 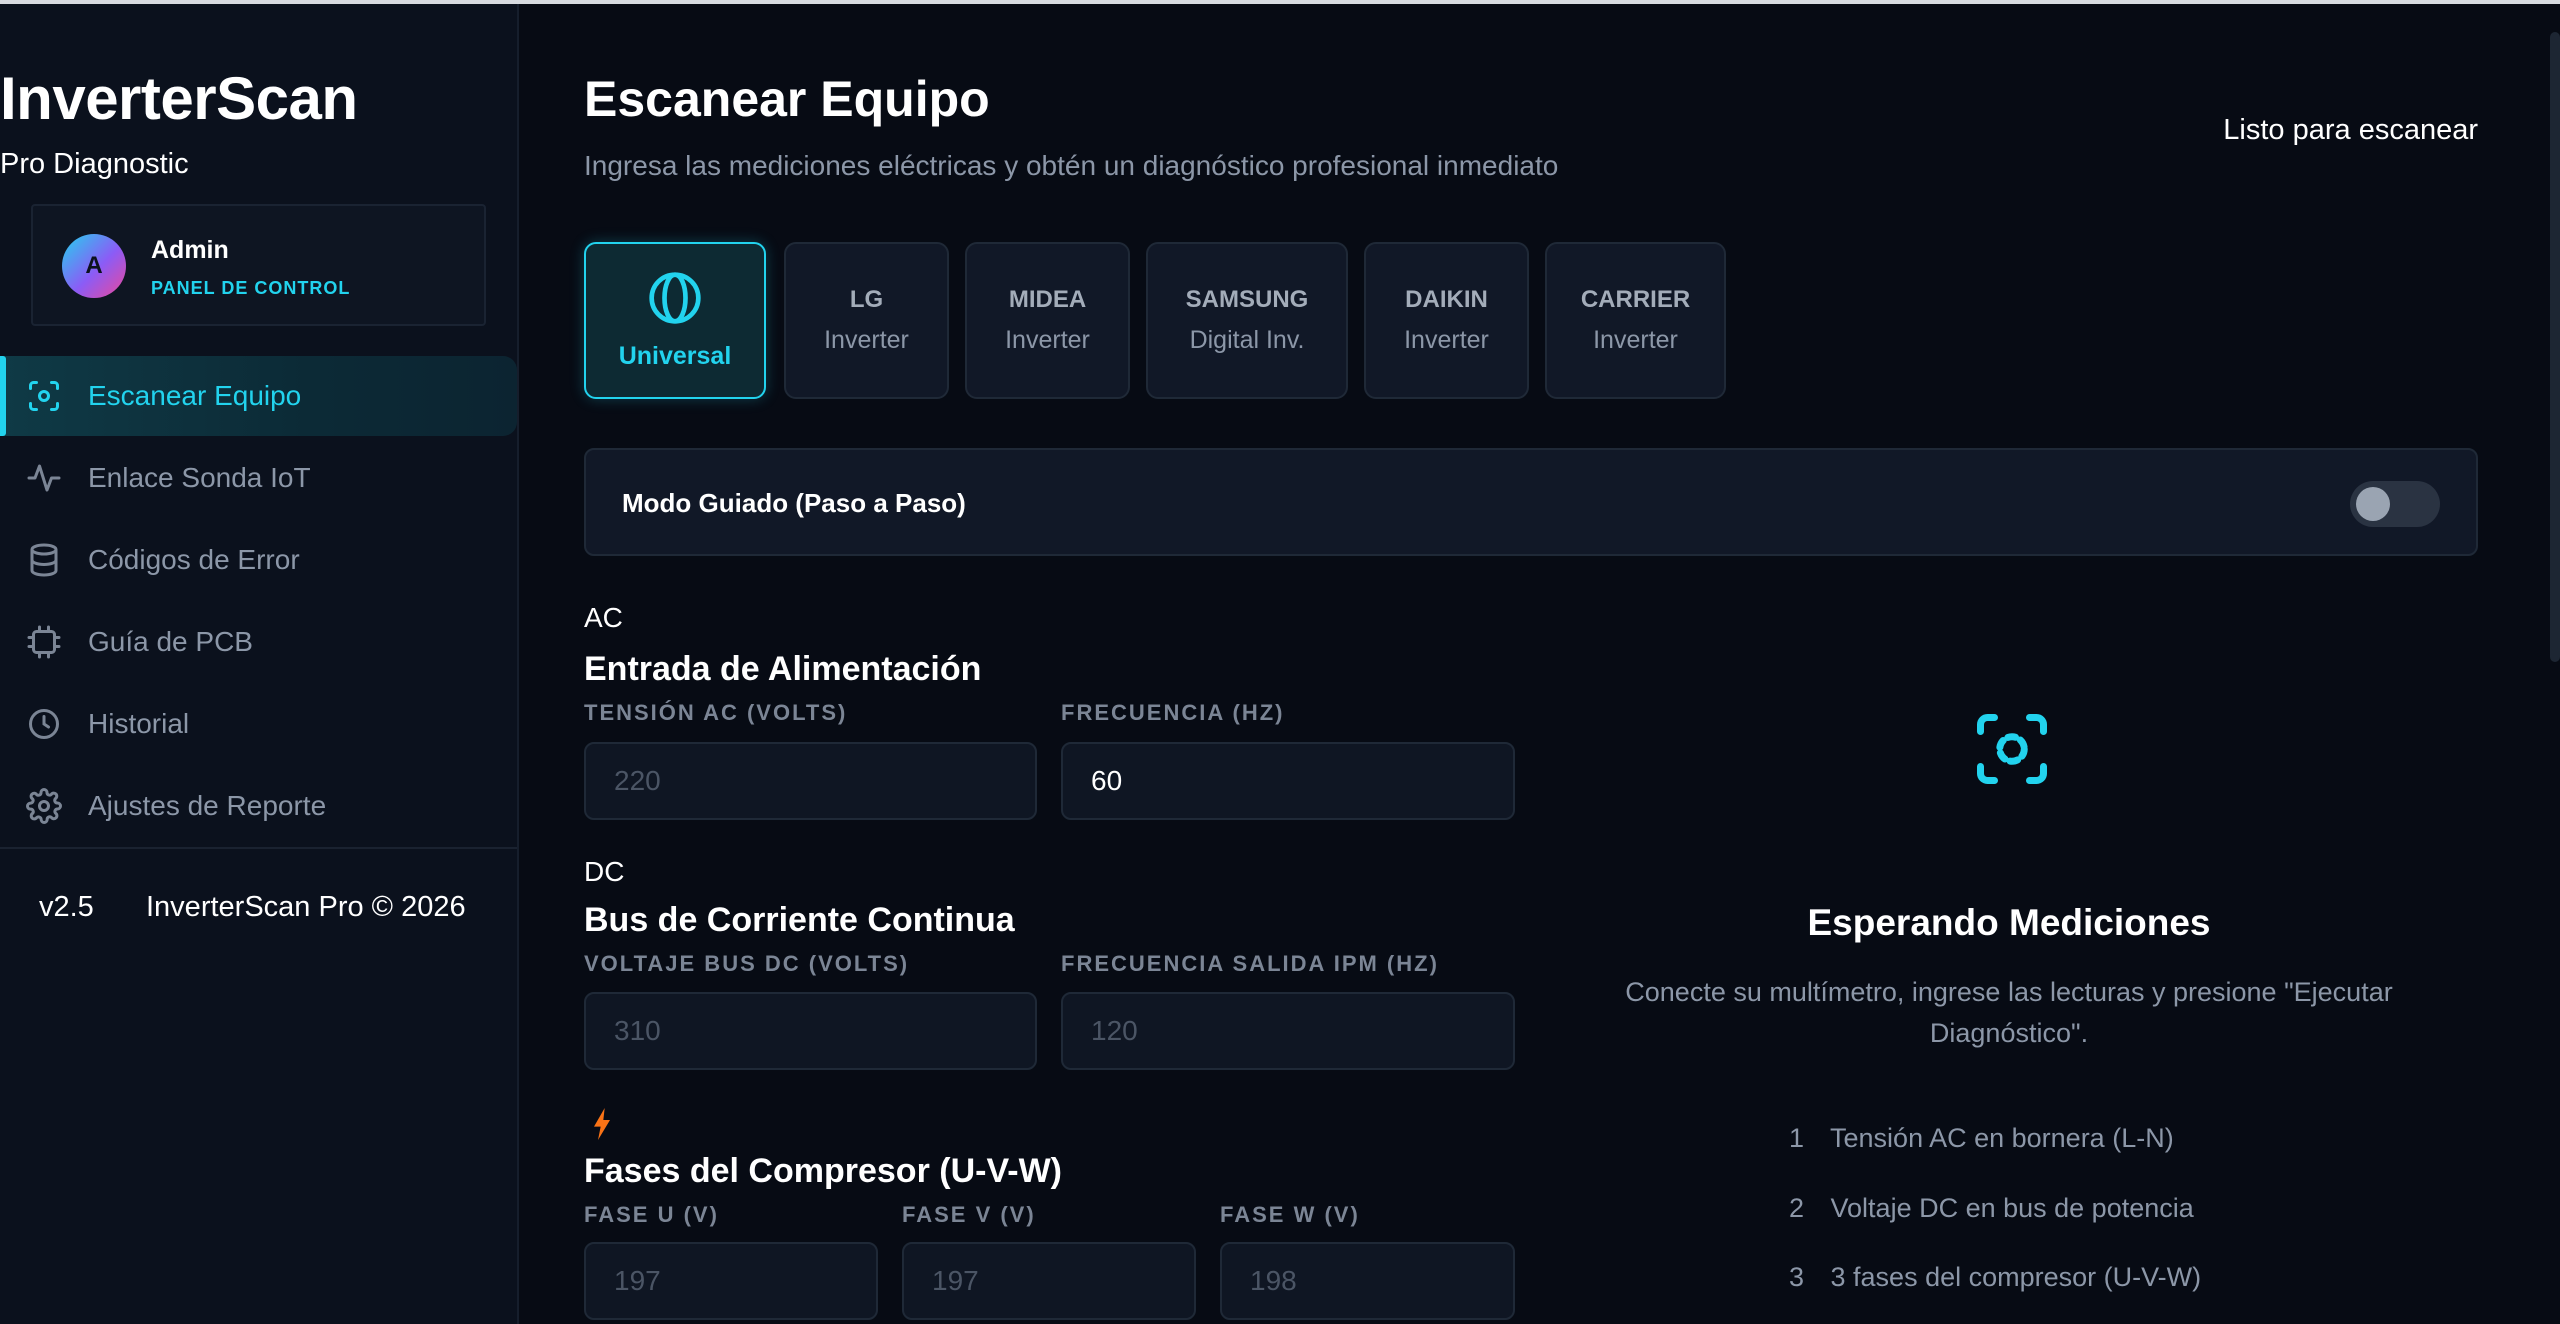 What do you see at coordinates (823, 1171) in the screenshot?
I see `section-title-phases: Fases del Compresor (U-V-W)` at bounding box center [823, 1171].